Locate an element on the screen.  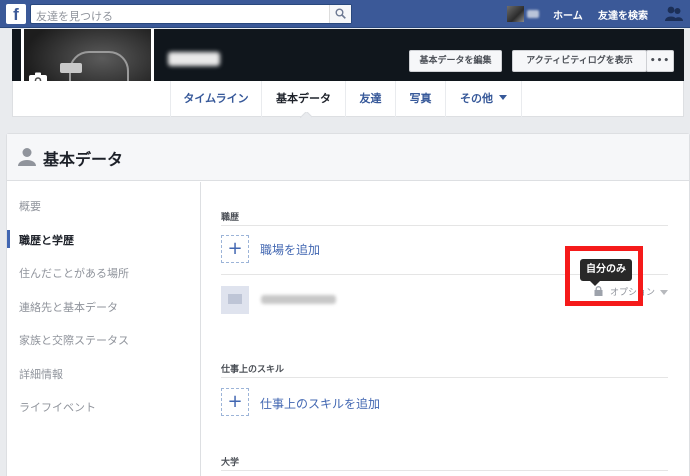
friend-requests-icon is located at coordinates (674, 14).